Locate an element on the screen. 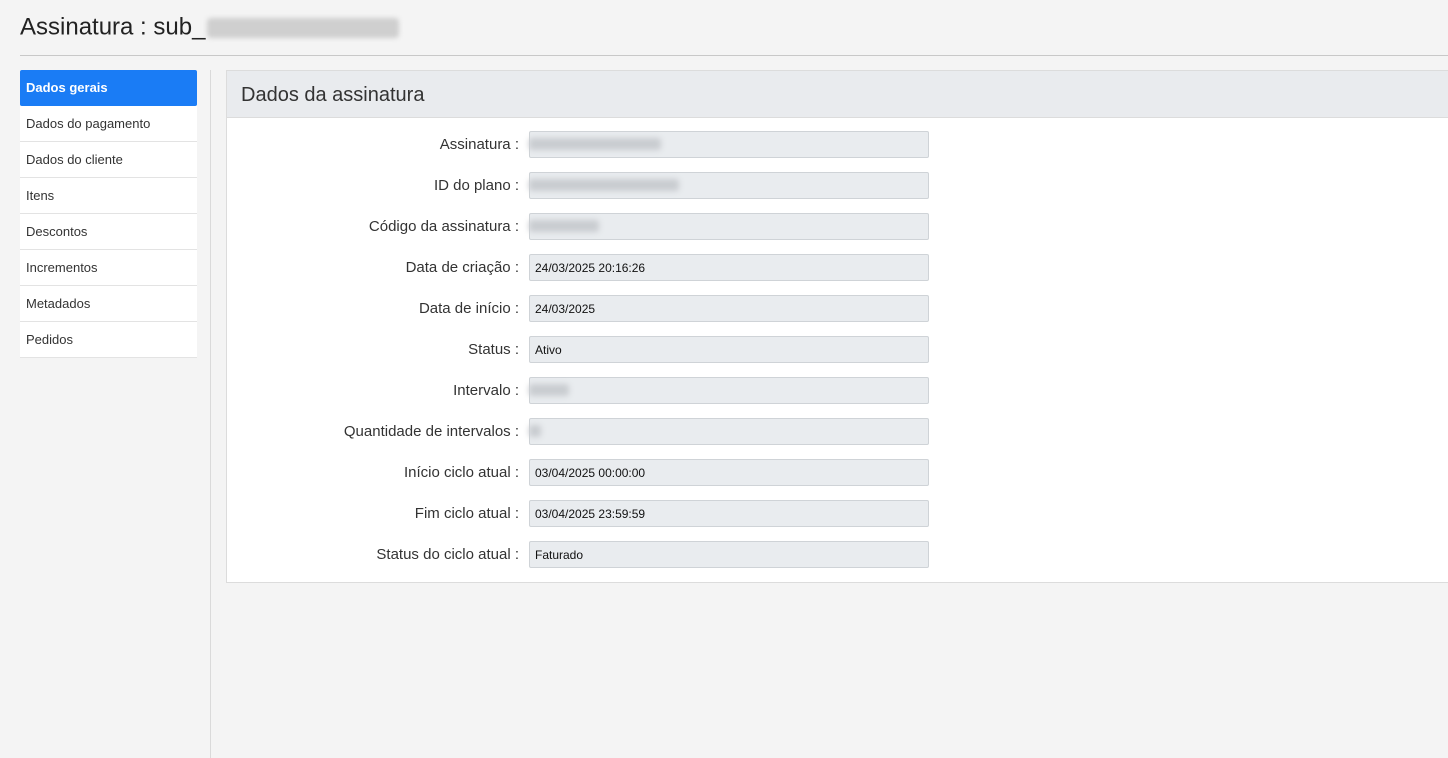 This screenshot has width=1448, height=758. sidebar-item-incrementos: Incrementos is located at coordinates (108, 268).